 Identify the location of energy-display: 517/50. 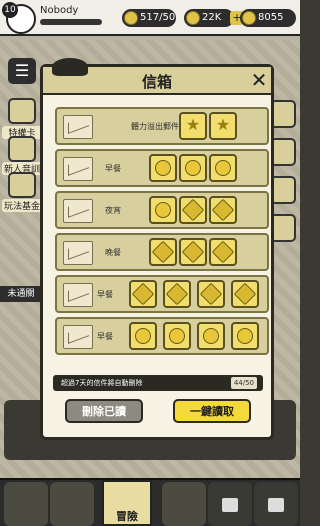
(149, 18).